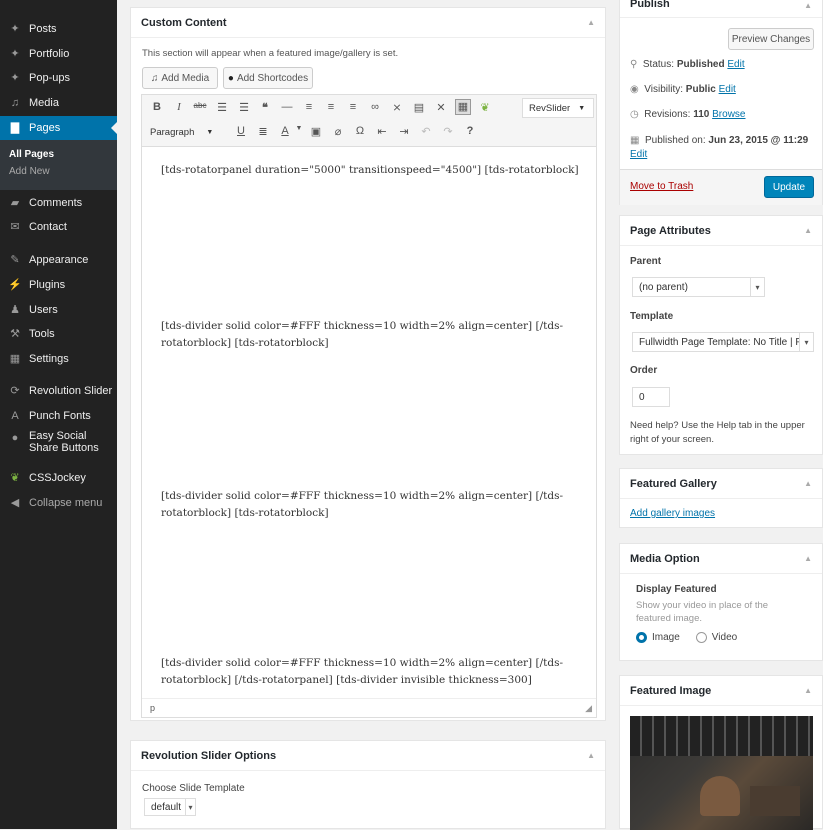 The image size is (823, 830). Describe the element at coordinates (353, 107) in the screenshot. I see `align-right-icon: ≡` at that location.